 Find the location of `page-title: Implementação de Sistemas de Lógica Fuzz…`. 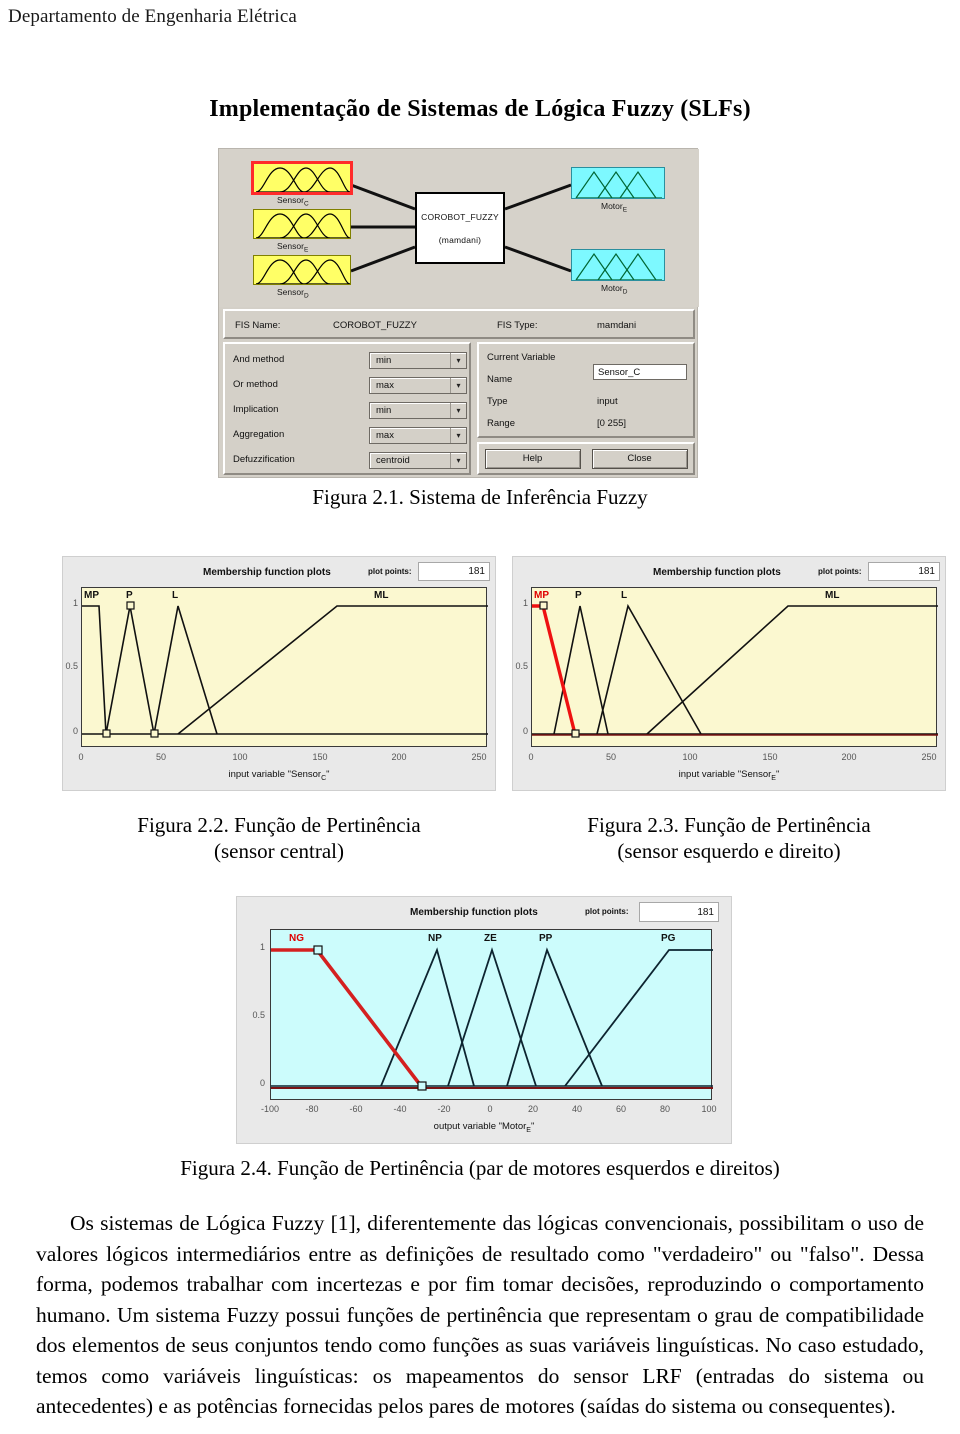

page-title: Implementação de Sistemas de Lógica Fuzz… is located at coordinates (480, 109).